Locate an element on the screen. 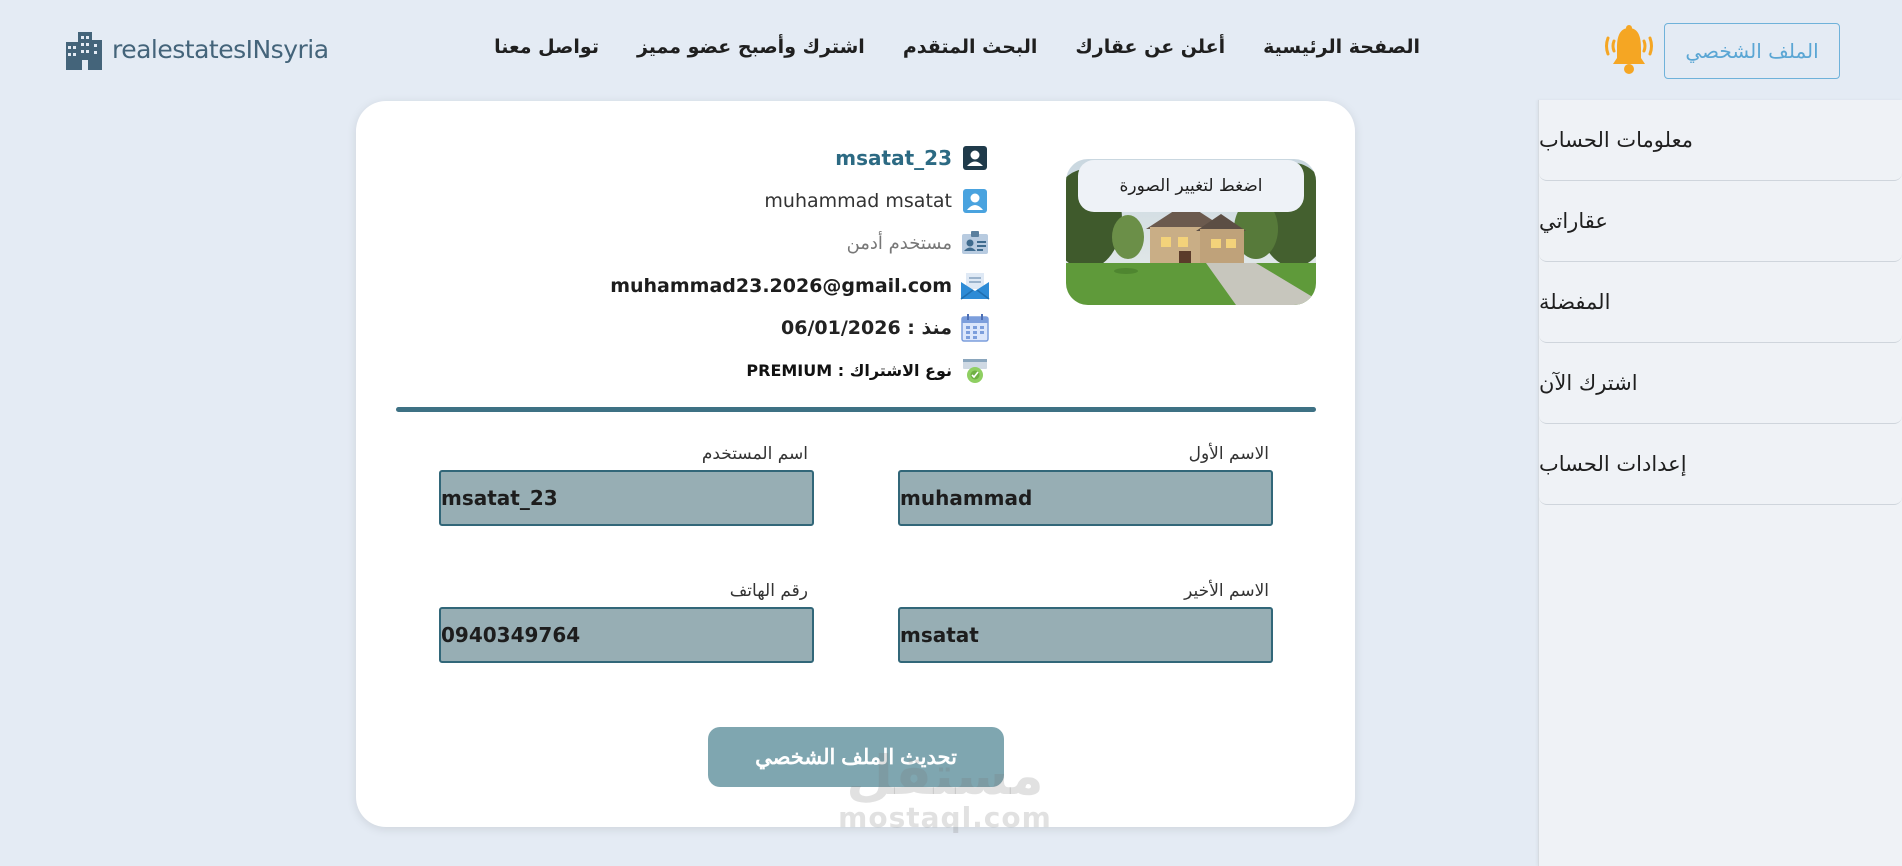  info-row-subscription: نوع الاشتراك : PREMIUM is located at coordinates (730, 371).